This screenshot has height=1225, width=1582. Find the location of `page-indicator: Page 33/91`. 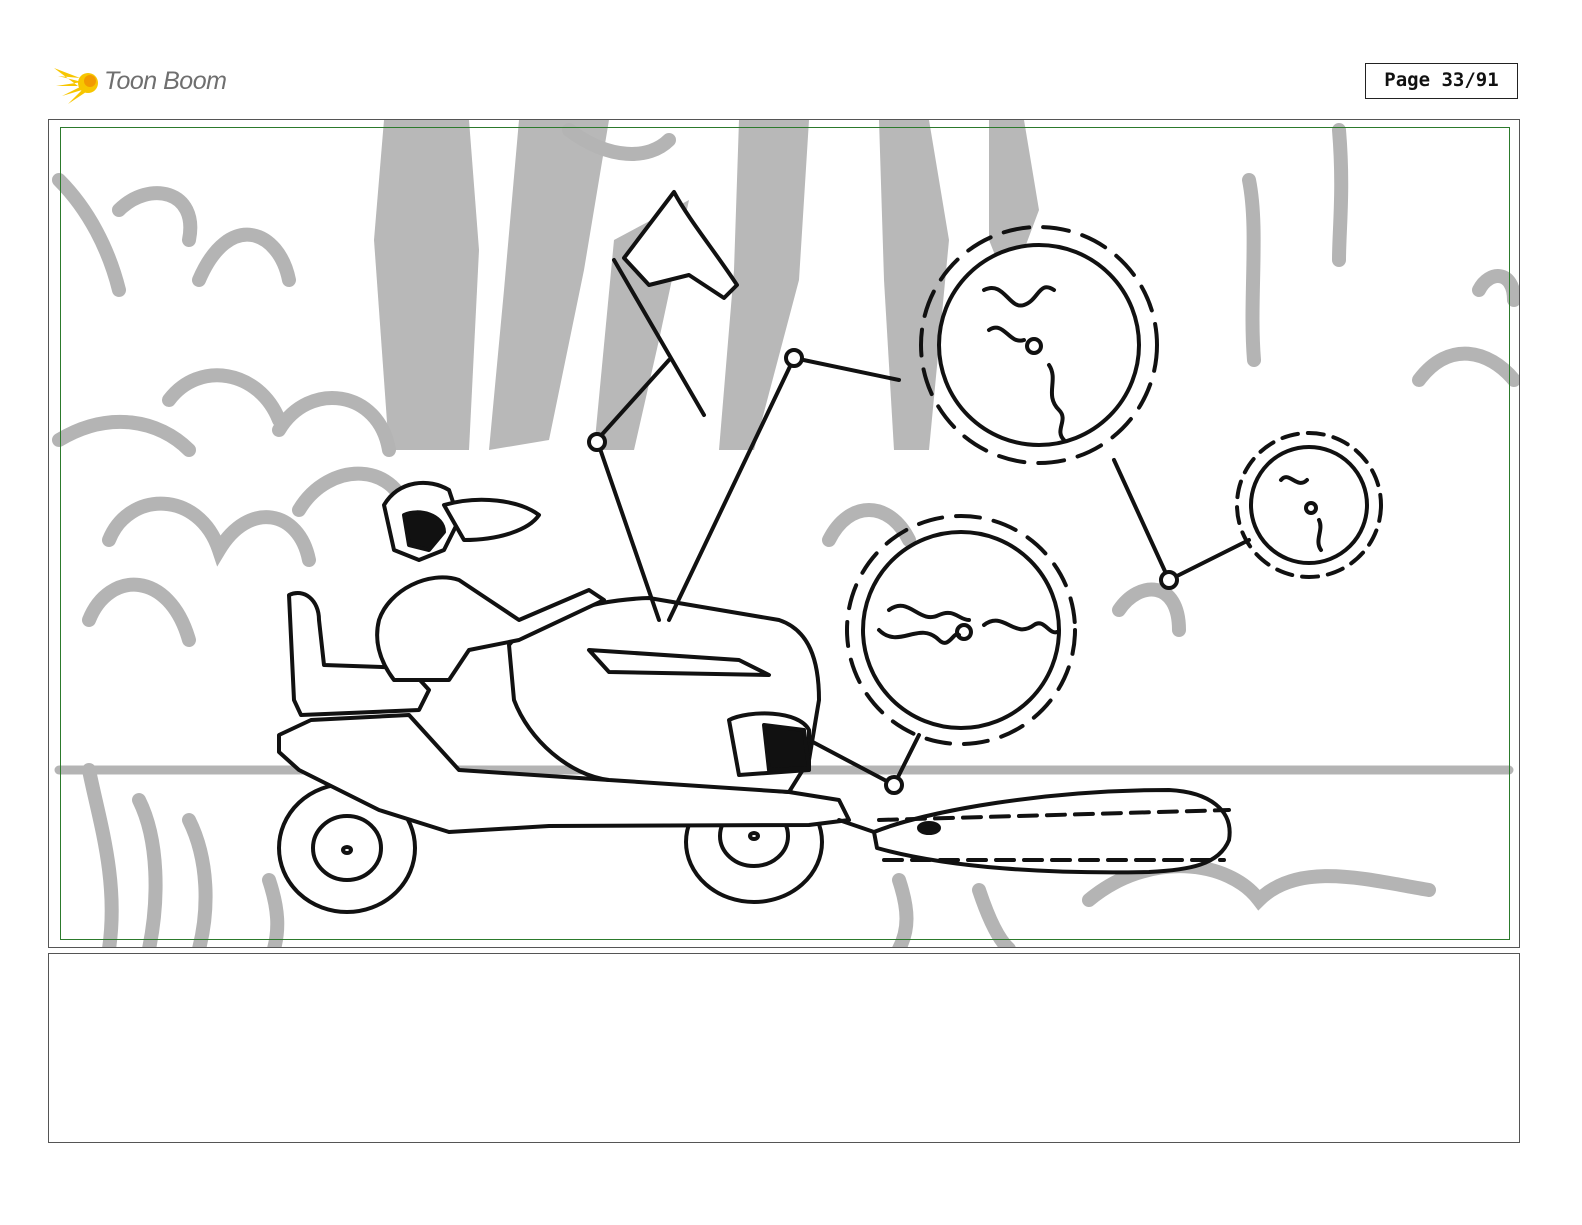

page-indicator: Page 33/91 is located at coordinates (1441, 81).